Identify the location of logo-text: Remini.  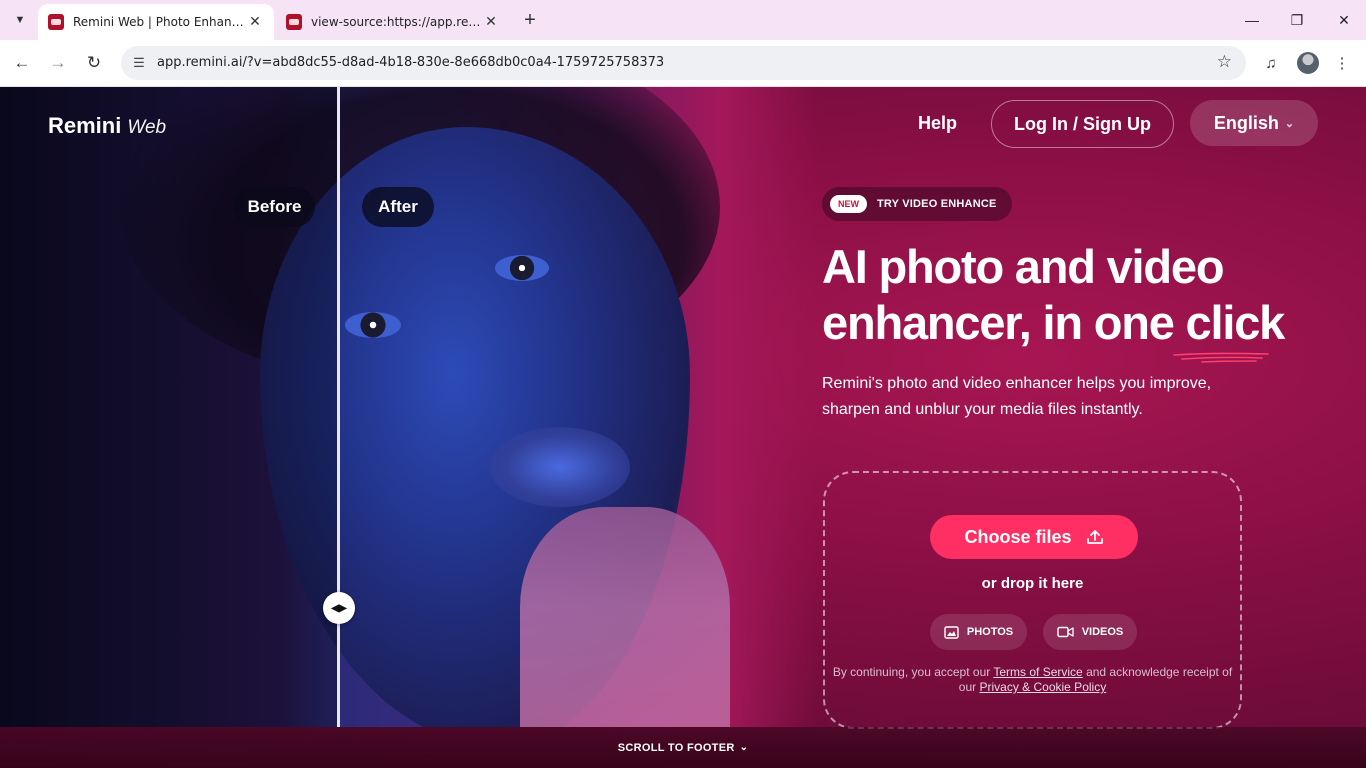
(85, 125).